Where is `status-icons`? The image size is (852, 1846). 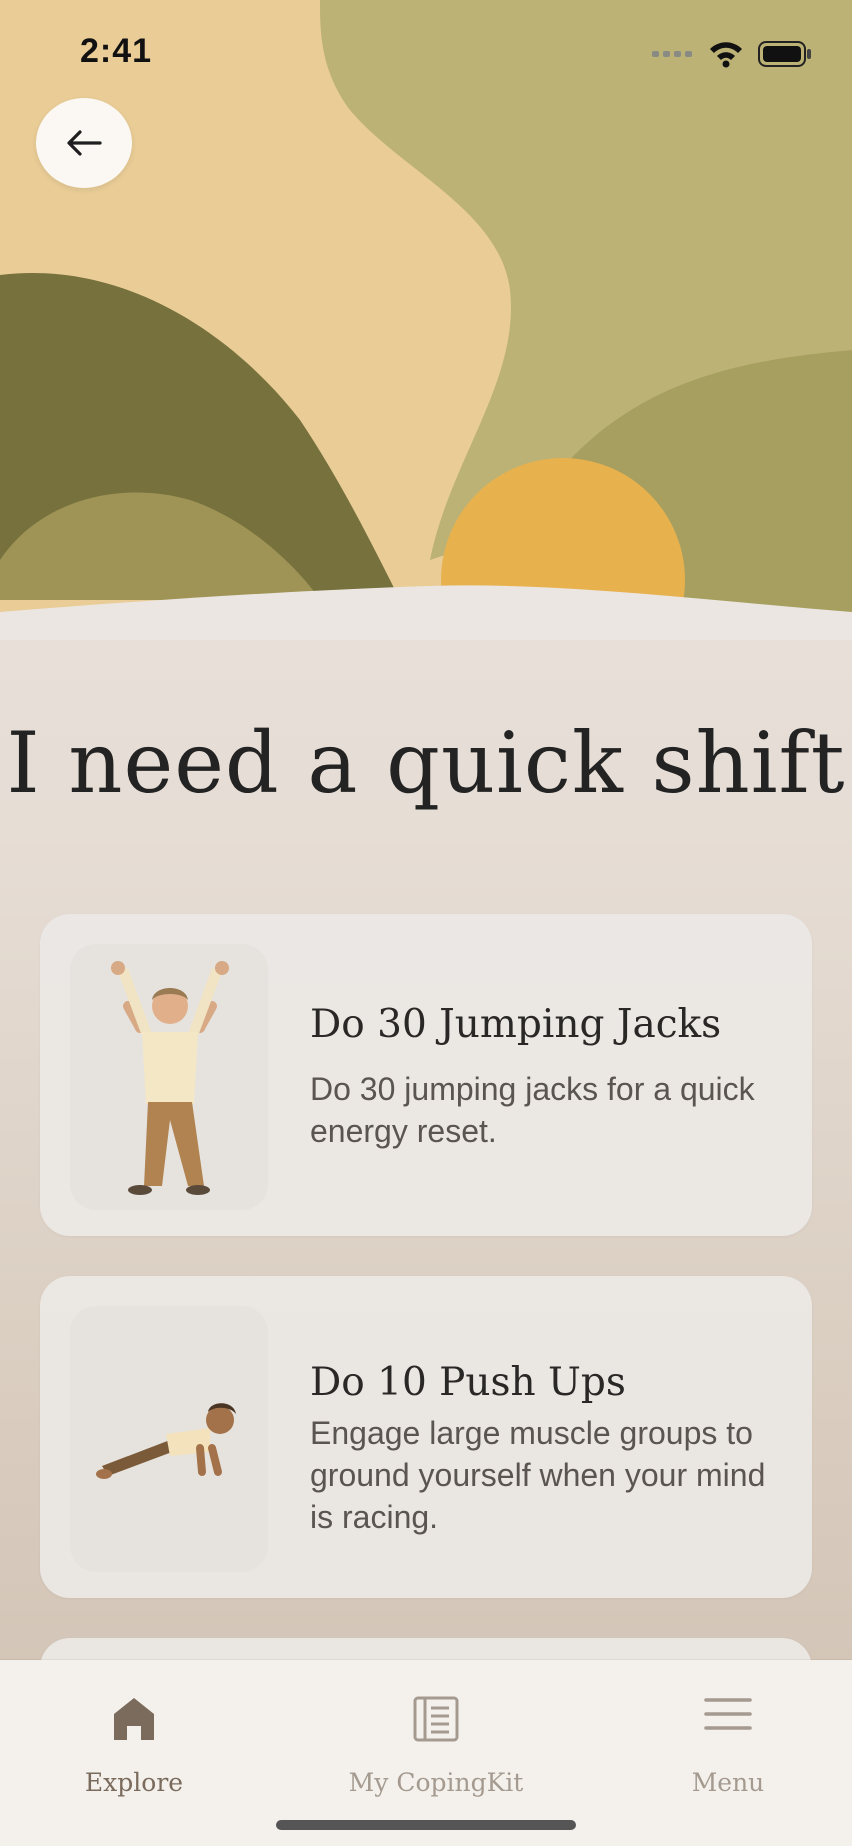 status-icons is located at coordinates (732, 54).